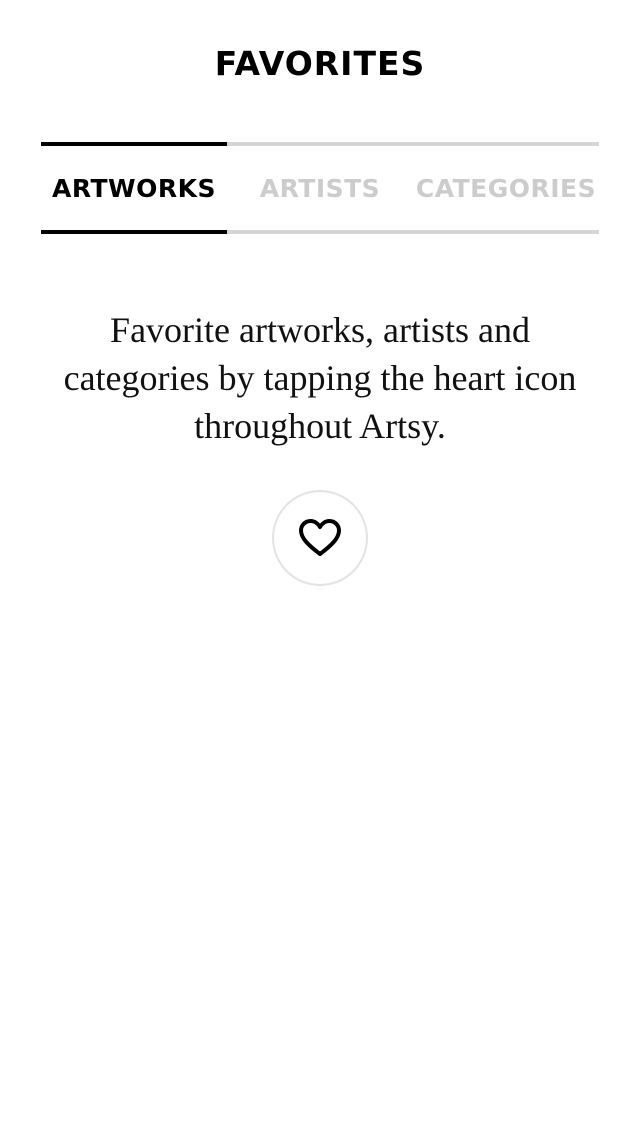 Image resolution: width=640 pixels, height=1136 pixels. I want to click on heart-icon, so click(320, 537).